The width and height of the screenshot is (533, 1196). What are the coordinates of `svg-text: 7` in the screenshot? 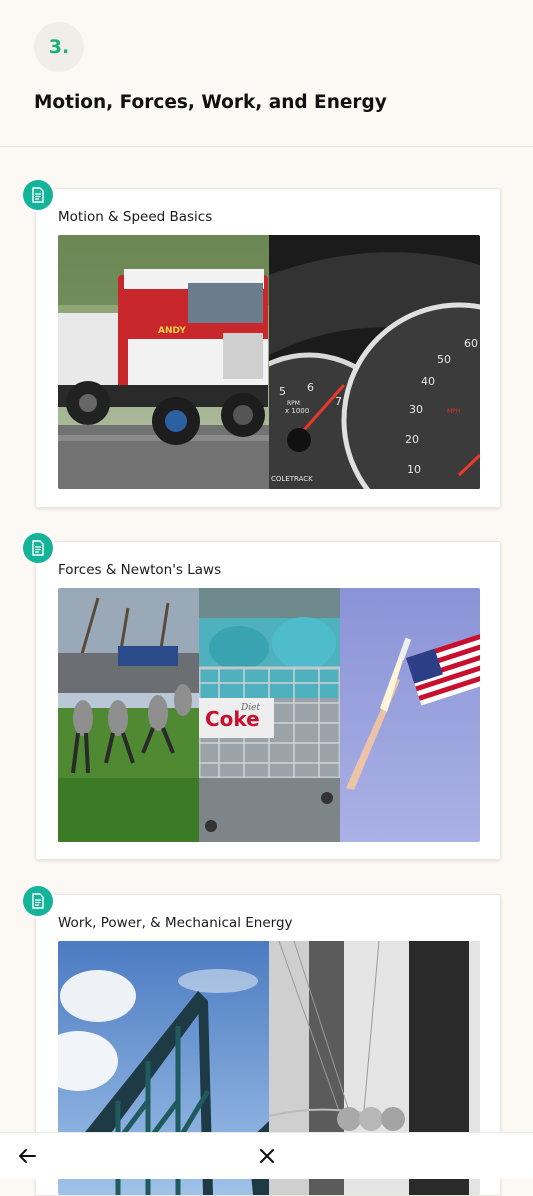 It's located at (338, 401).